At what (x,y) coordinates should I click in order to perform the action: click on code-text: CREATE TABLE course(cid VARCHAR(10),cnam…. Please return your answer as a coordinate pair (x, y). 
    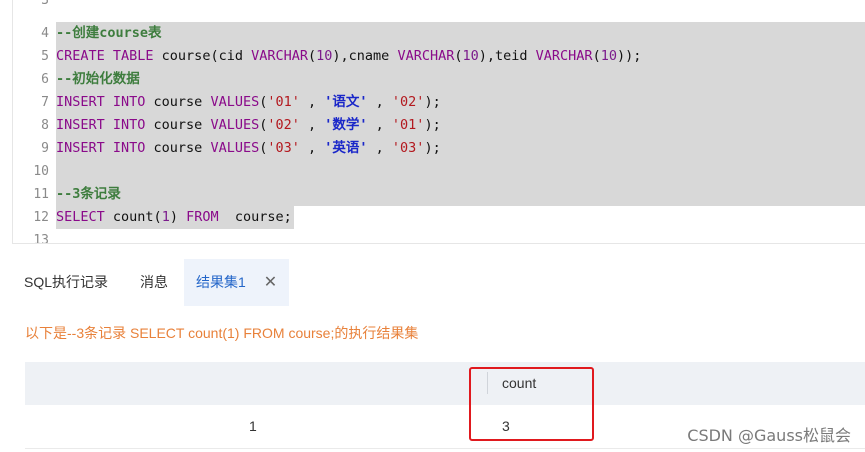
    Looking at the image, I should click on (460, 56).